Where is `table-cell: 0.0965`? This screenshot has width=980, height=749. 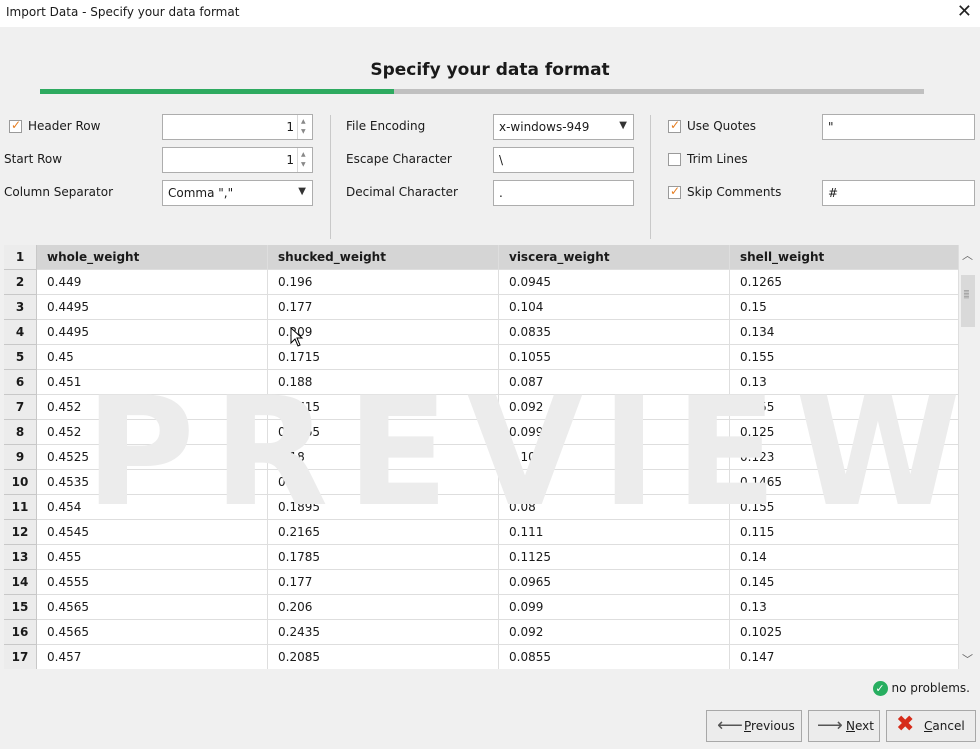 table-cell: 0.0965 is located at coordinates (614, 582).